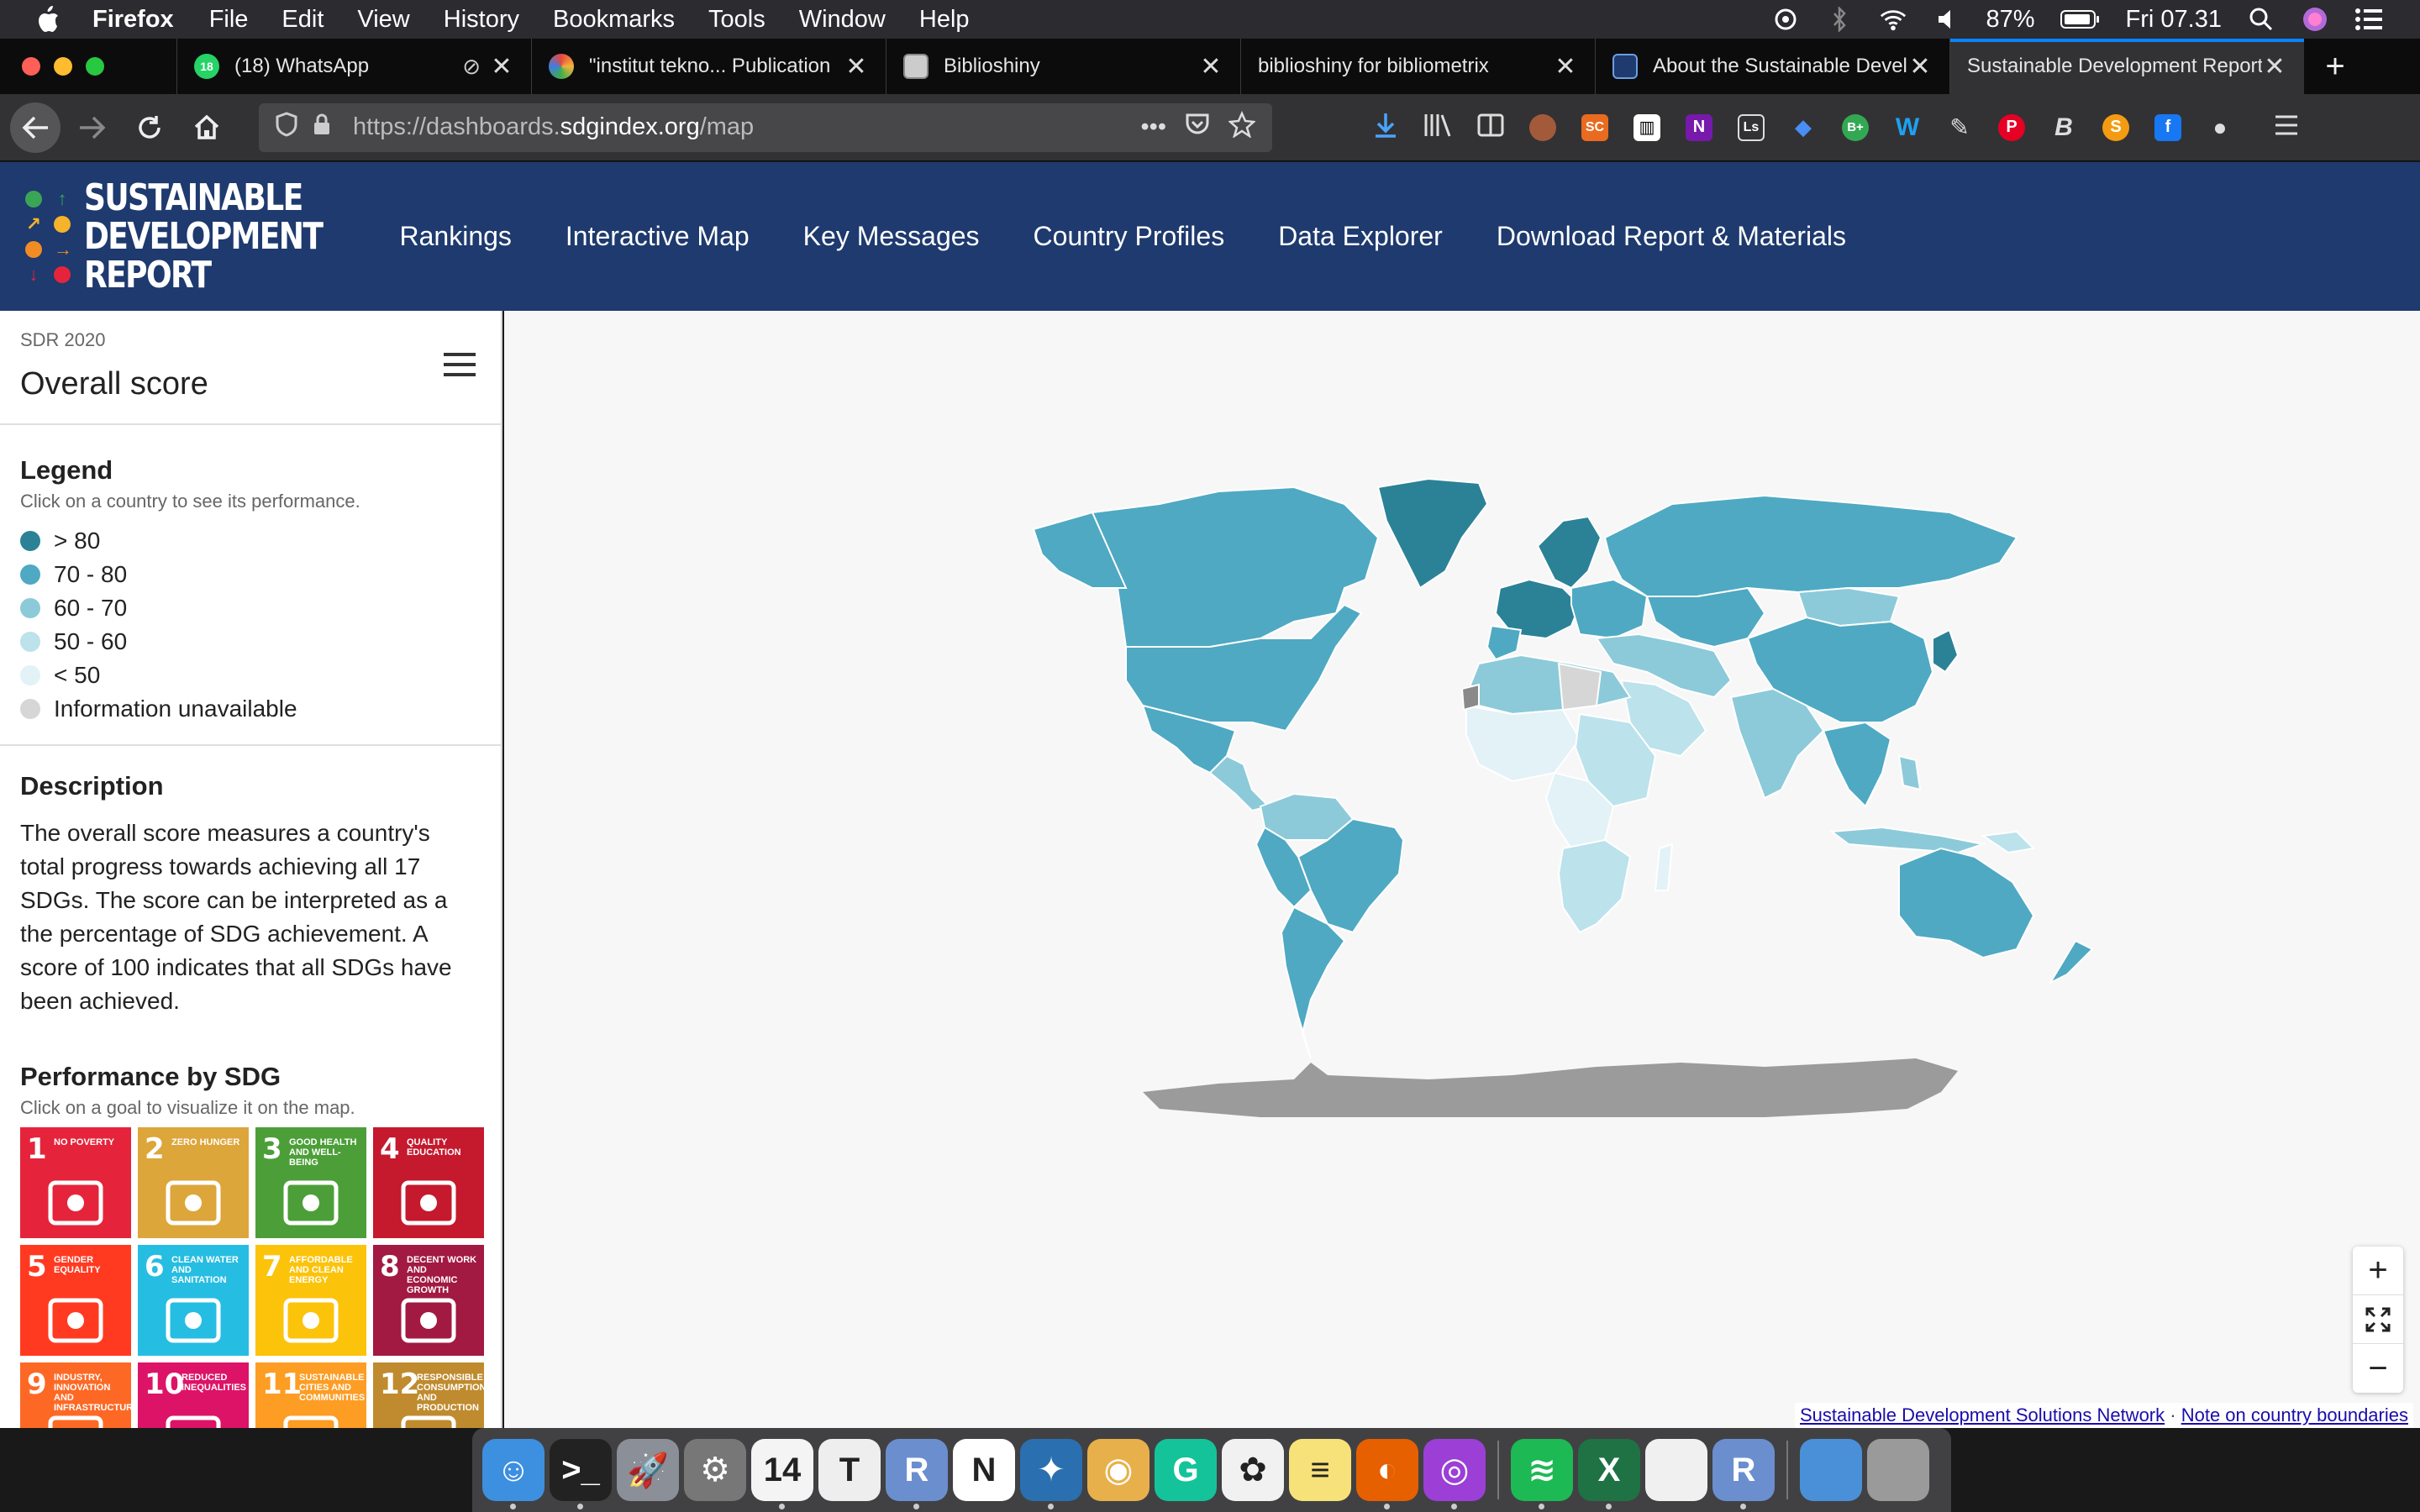 This screenshot has height=1512, width=2420. What do you see at coordinates (736, 20) in the screenshot?
I see `menu-tools: Tools` at bounding box center [736, 20].